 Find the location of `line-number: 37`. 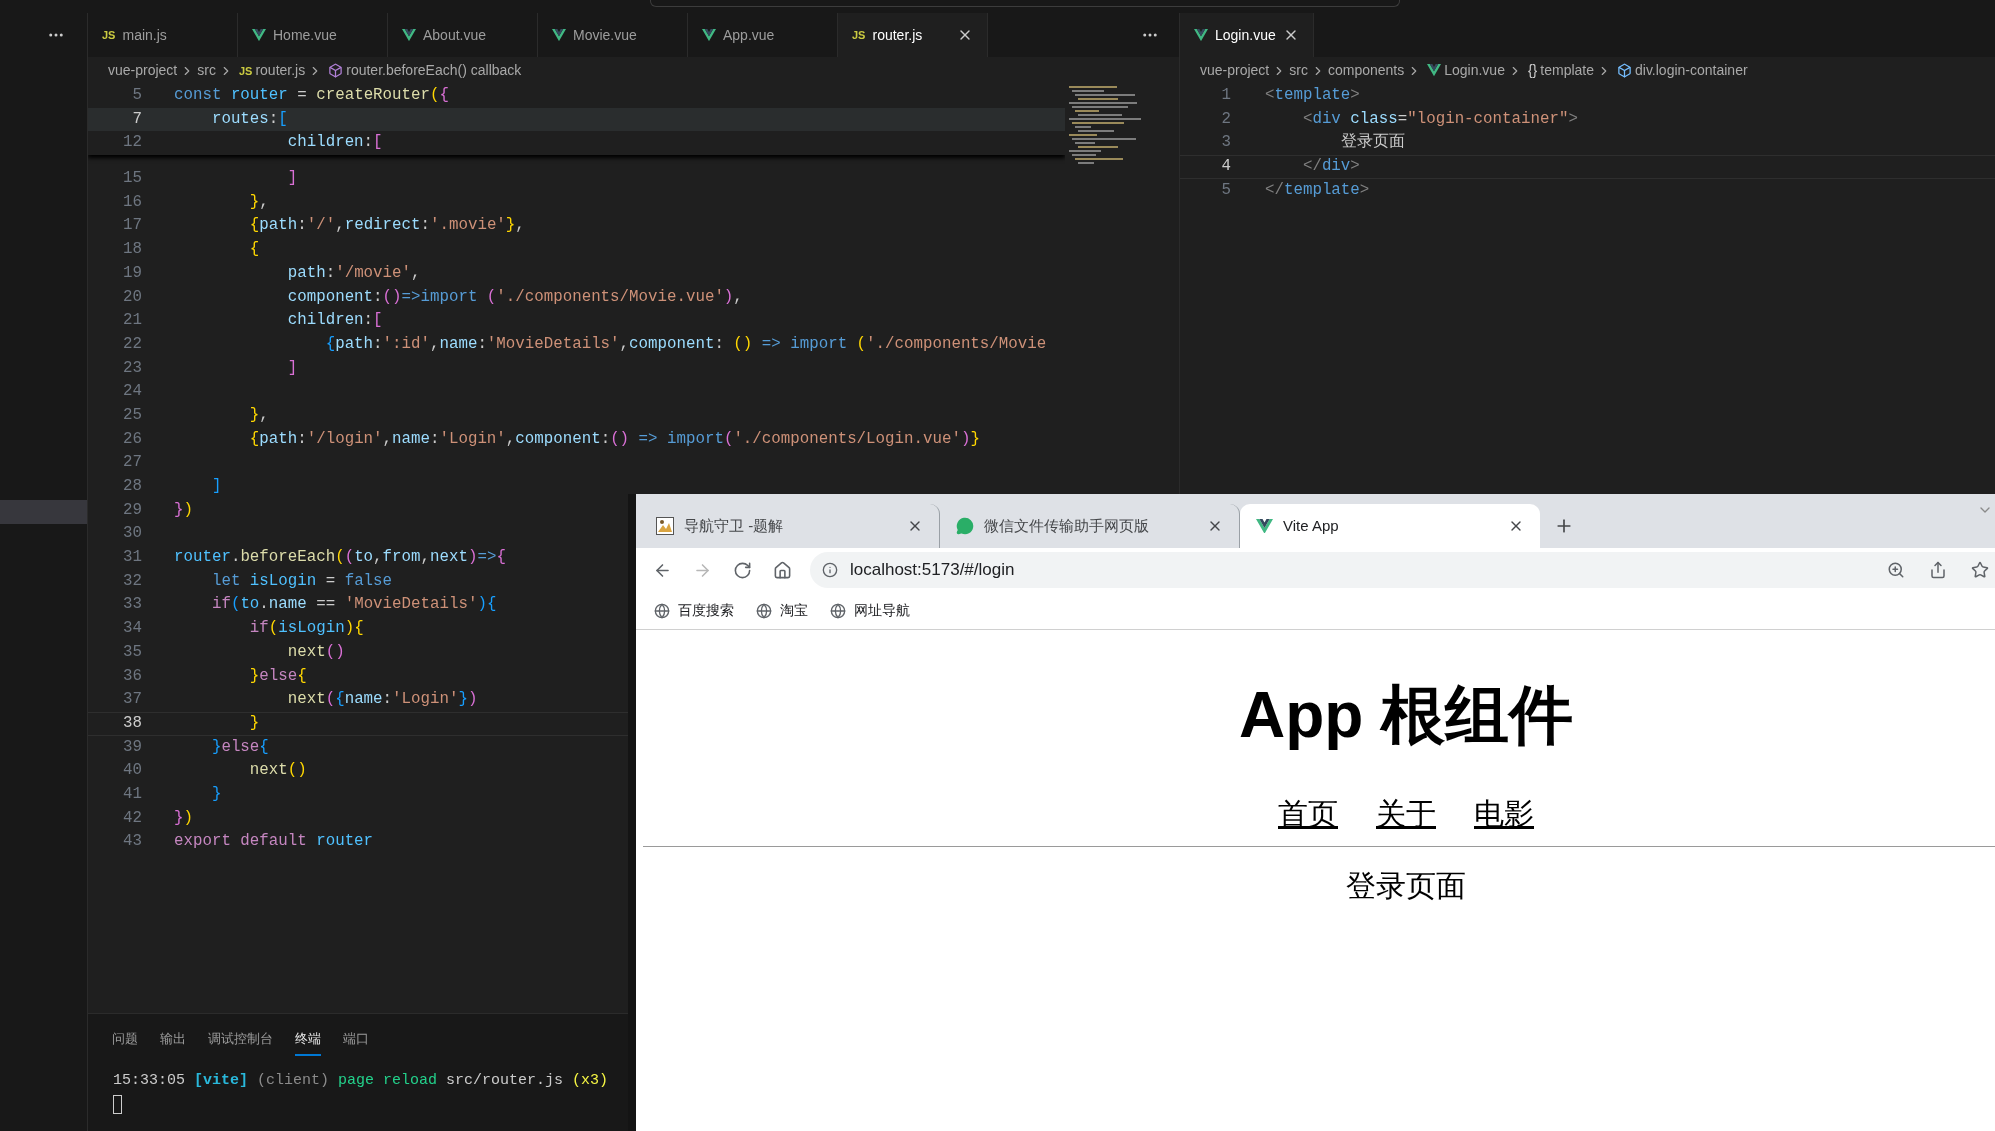

line-number: 37 is located at coordinates (132, 700).